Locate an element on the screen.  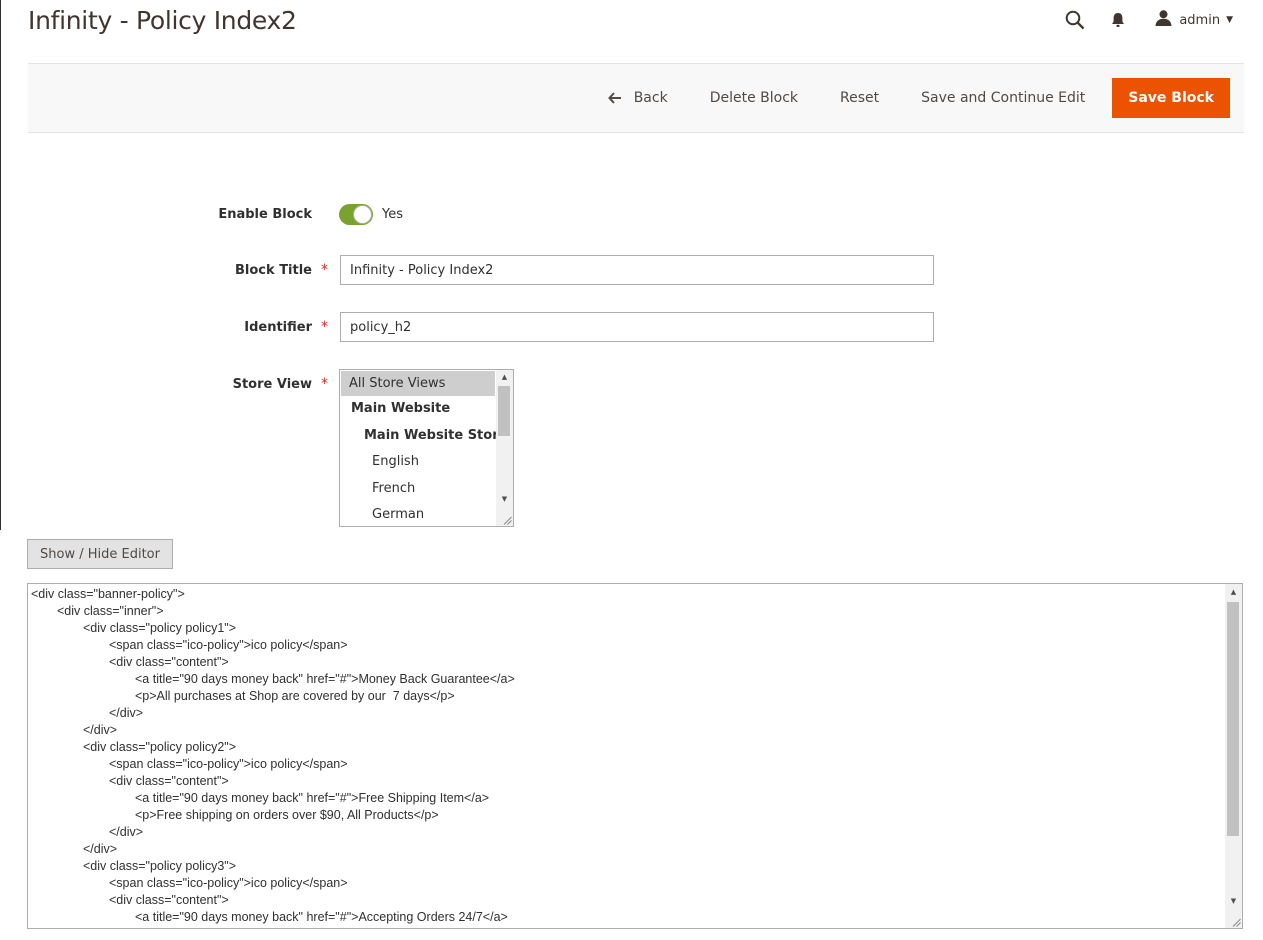
arrow-left-icon is located at coordinates (614, 98).